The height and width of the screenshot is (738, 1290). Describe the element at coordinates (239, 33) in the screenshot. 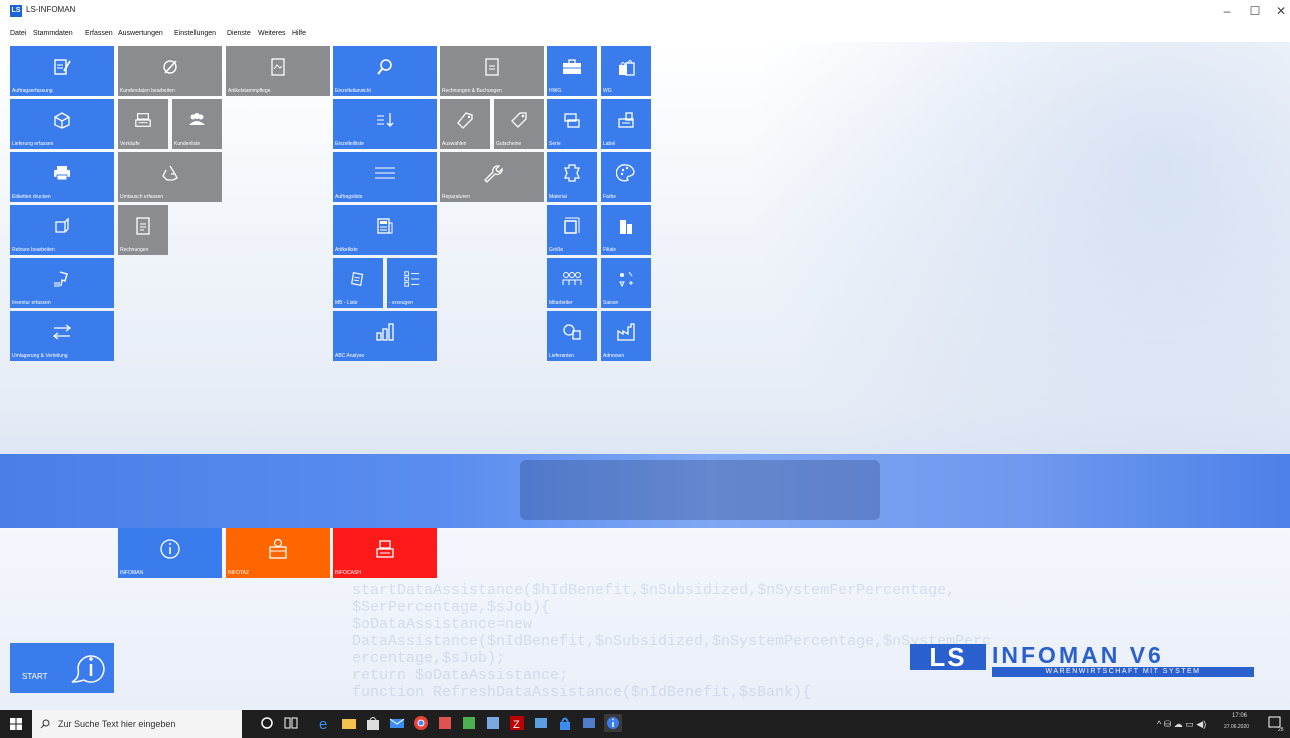

I see `menu-dienste: Dienste` at that location.